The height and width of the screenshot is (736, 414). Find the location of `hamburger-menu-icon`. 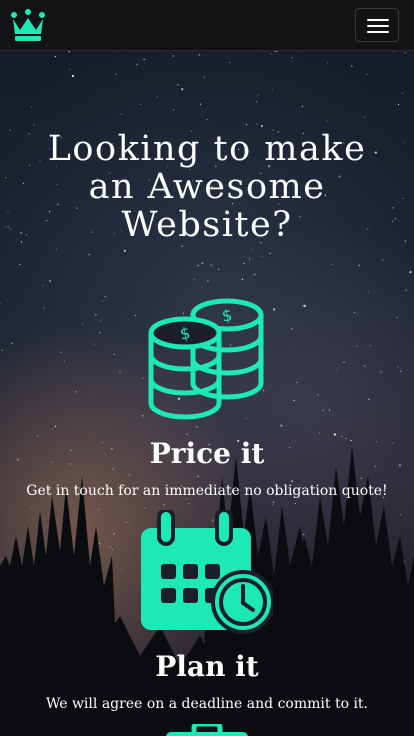

hamburger-menu-icon is located at coordinates (378, 20).